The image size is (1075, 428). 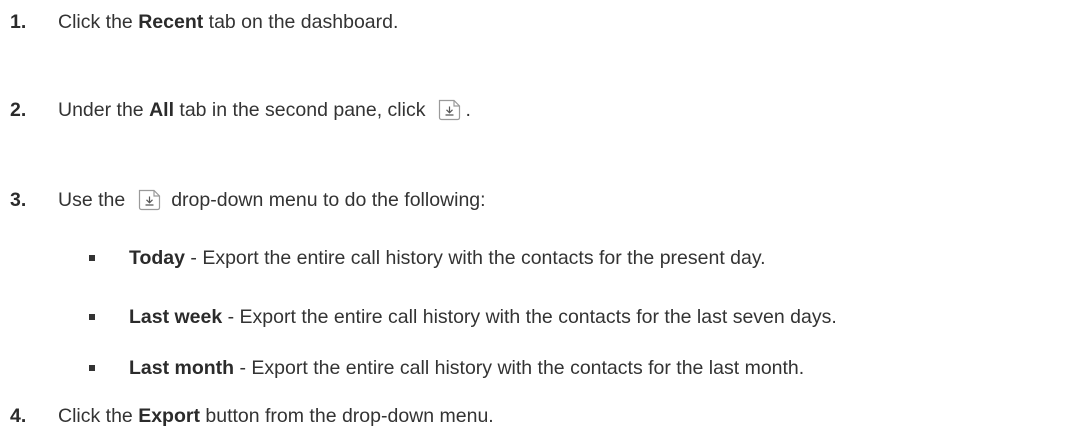 I want to click on step-text-post: button from the drop-down menu., so click(x=346, y=416).